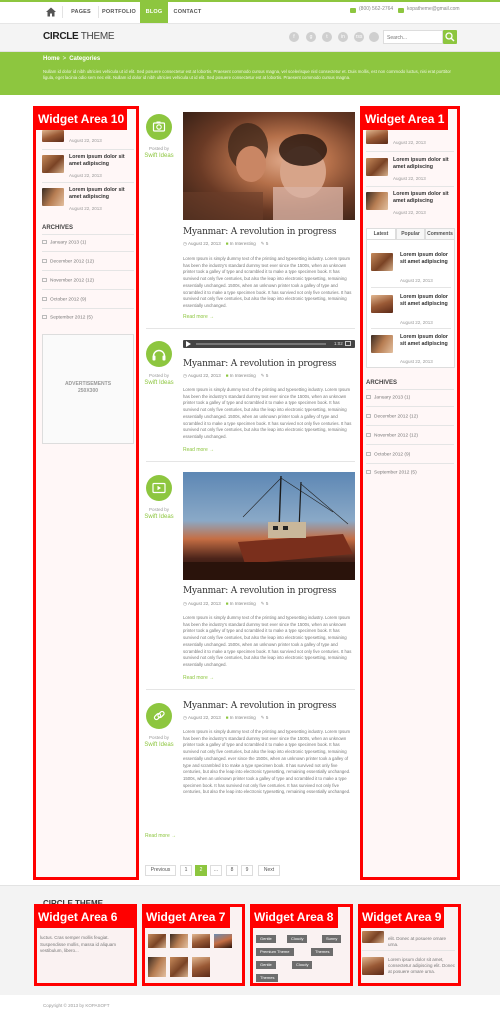 This screenshot has width=500, height=1016. Describe the element at coordinates (275, 952) in the screenshot. I see `tag-link: Premium Theme` at that location.